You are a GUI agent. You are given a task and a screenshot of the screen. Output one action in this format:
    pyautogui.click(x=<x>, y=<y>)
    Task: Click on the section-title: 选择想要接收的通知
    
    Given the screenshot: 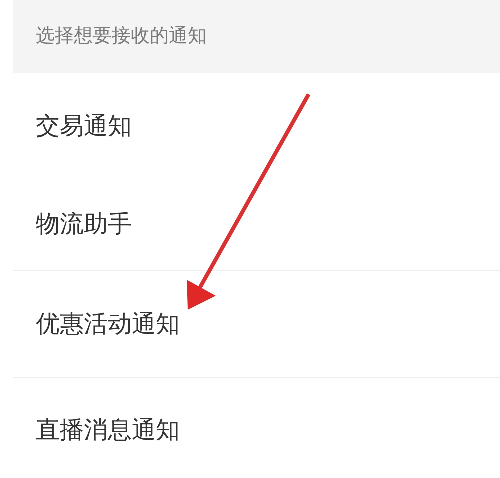 What is the action you would take?
    pyautogui.click(x=121, y=37)
    